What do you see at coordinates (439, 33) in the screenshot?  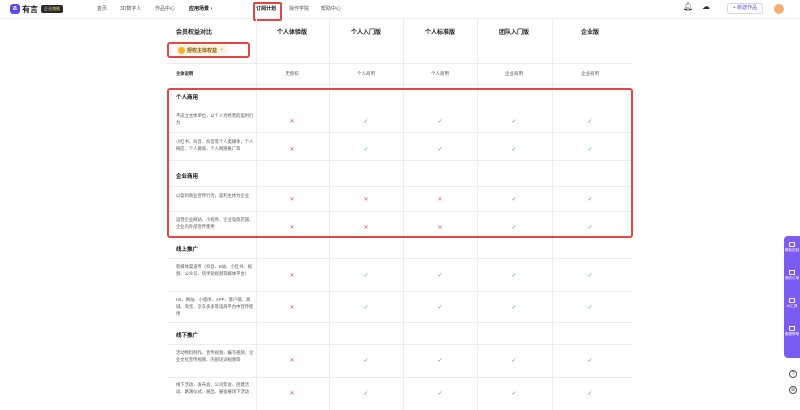 I see `plan-header-2: 个人标准版` at bounding box center [439, 33].